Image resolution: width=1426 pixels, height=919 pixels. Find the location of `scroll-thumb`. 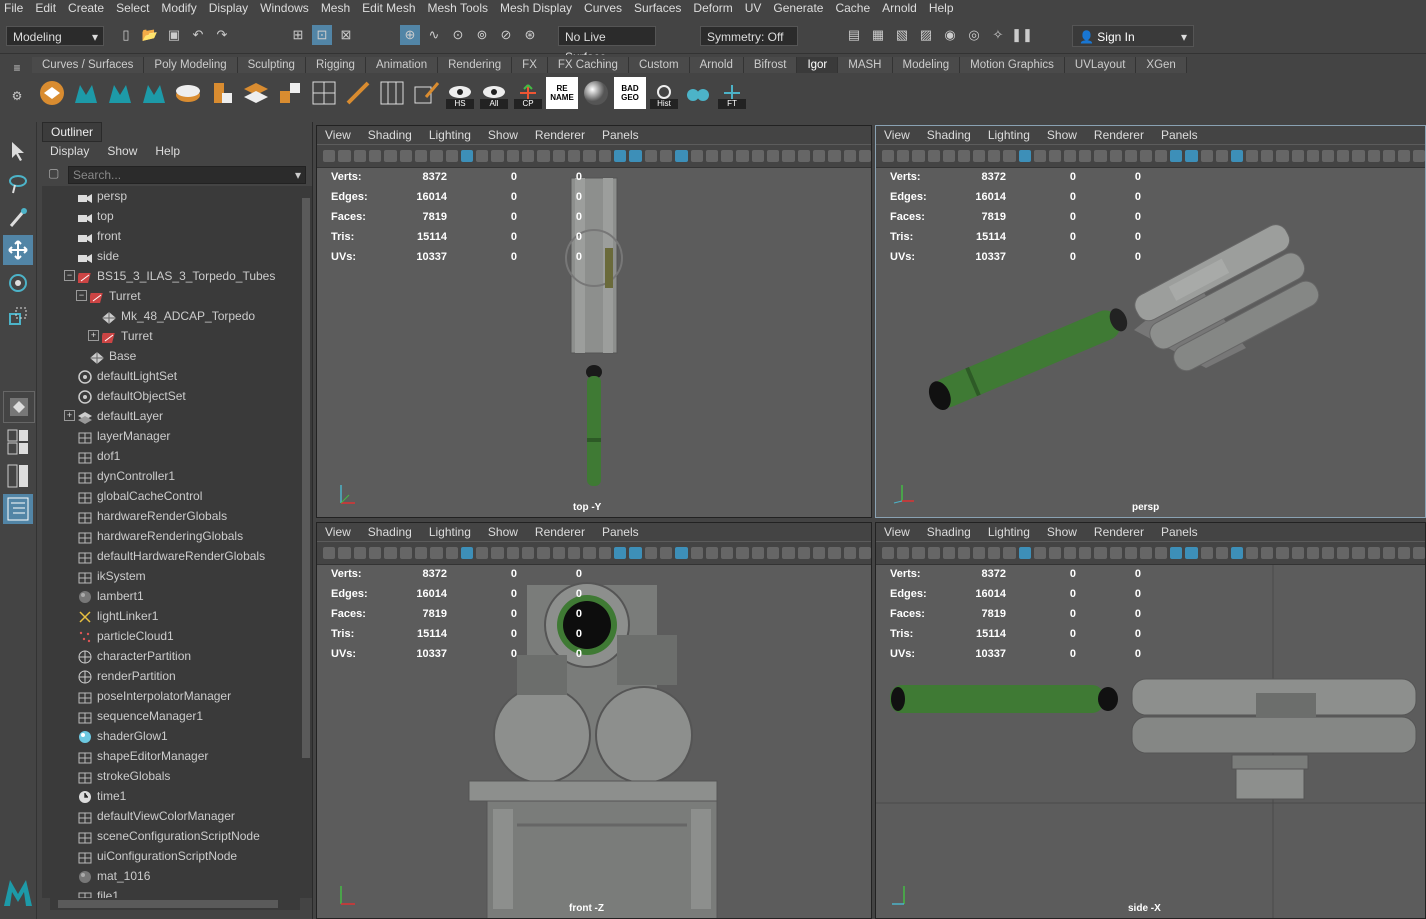

scroll-thumb is located at coordinates (168, 904).